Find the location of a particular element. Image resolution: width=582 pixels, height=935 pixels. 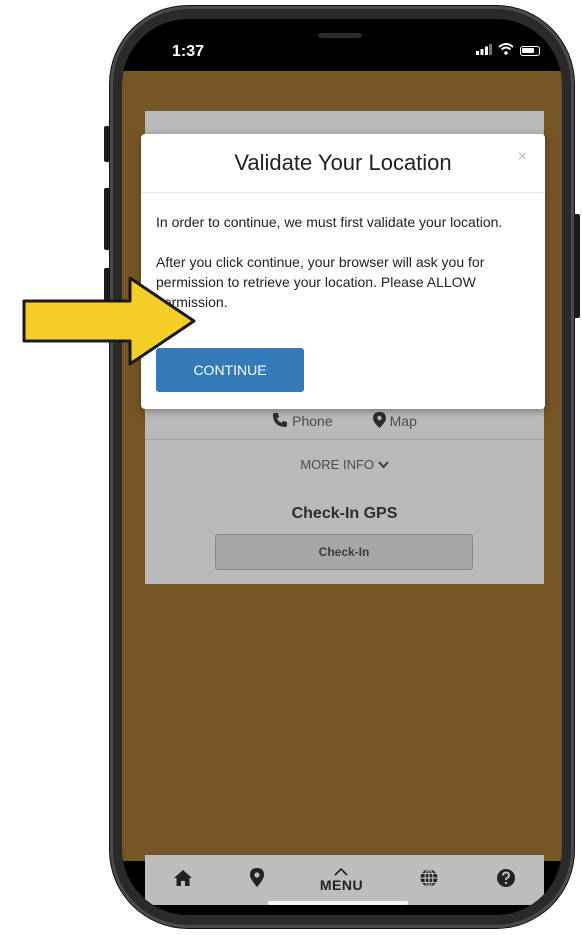

nav-menu: MENU is located at coordinates (341, 880).